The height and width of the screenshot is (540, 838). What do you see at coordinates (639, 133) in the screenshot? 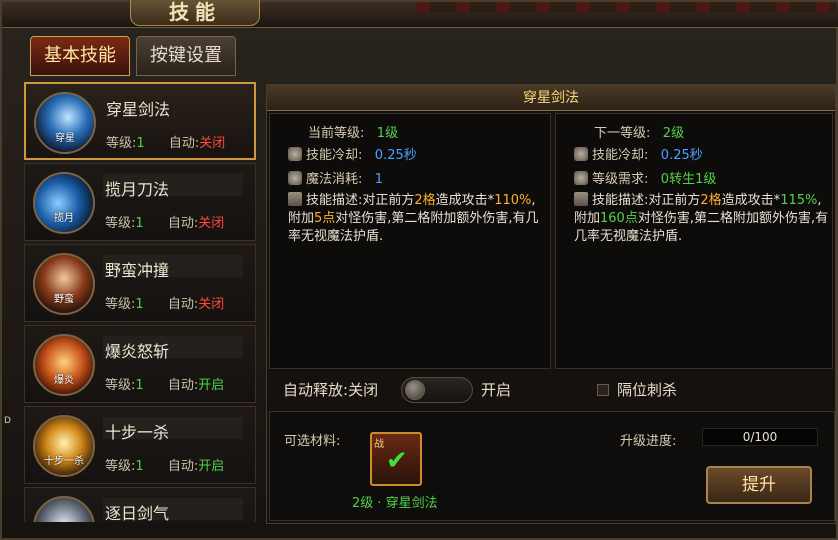
I see `next-level-row: 下一等级: 2级` at bounding box center [639, 133].